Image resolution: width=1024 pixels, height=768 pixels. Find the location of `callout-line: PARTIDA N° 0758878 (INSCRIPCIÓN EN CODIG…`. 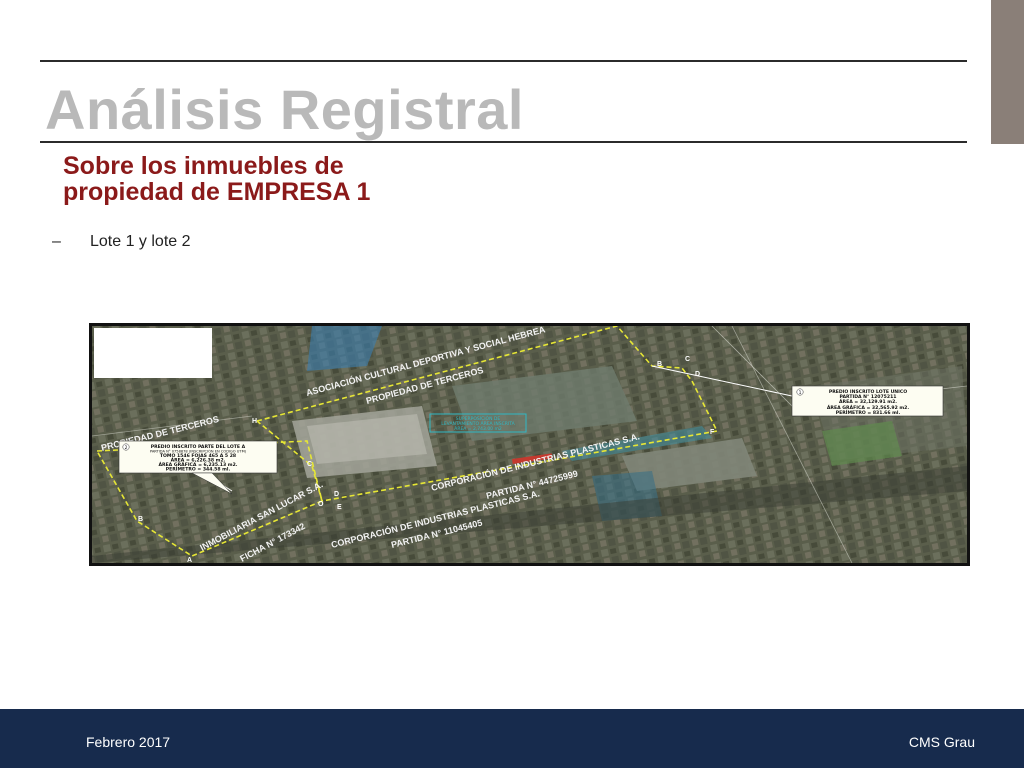

callout-line: PARTIDA N° 0758878 (INSCRIPCIÓN EN CODIG… is located at coordinates (198, 451).